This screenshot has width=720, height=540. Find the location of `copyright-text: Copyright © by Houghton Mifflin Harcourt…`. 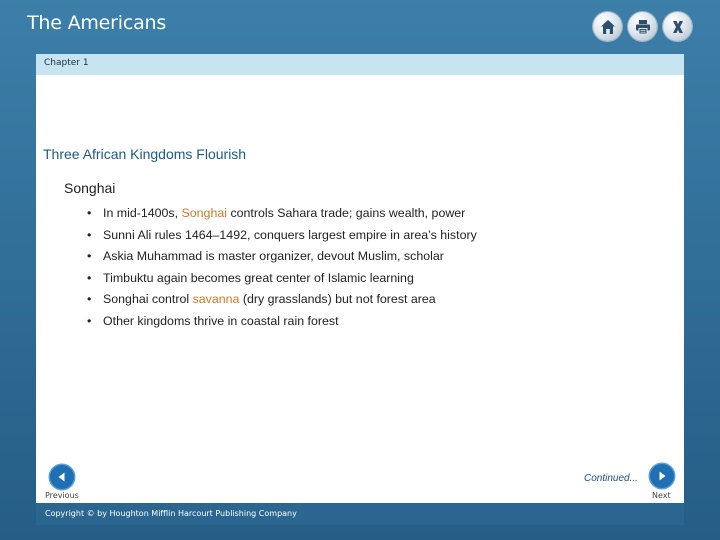

copyright-text: Copyright © by Houghton Mifflin Harcourt… is located at coordinates (171, 513).